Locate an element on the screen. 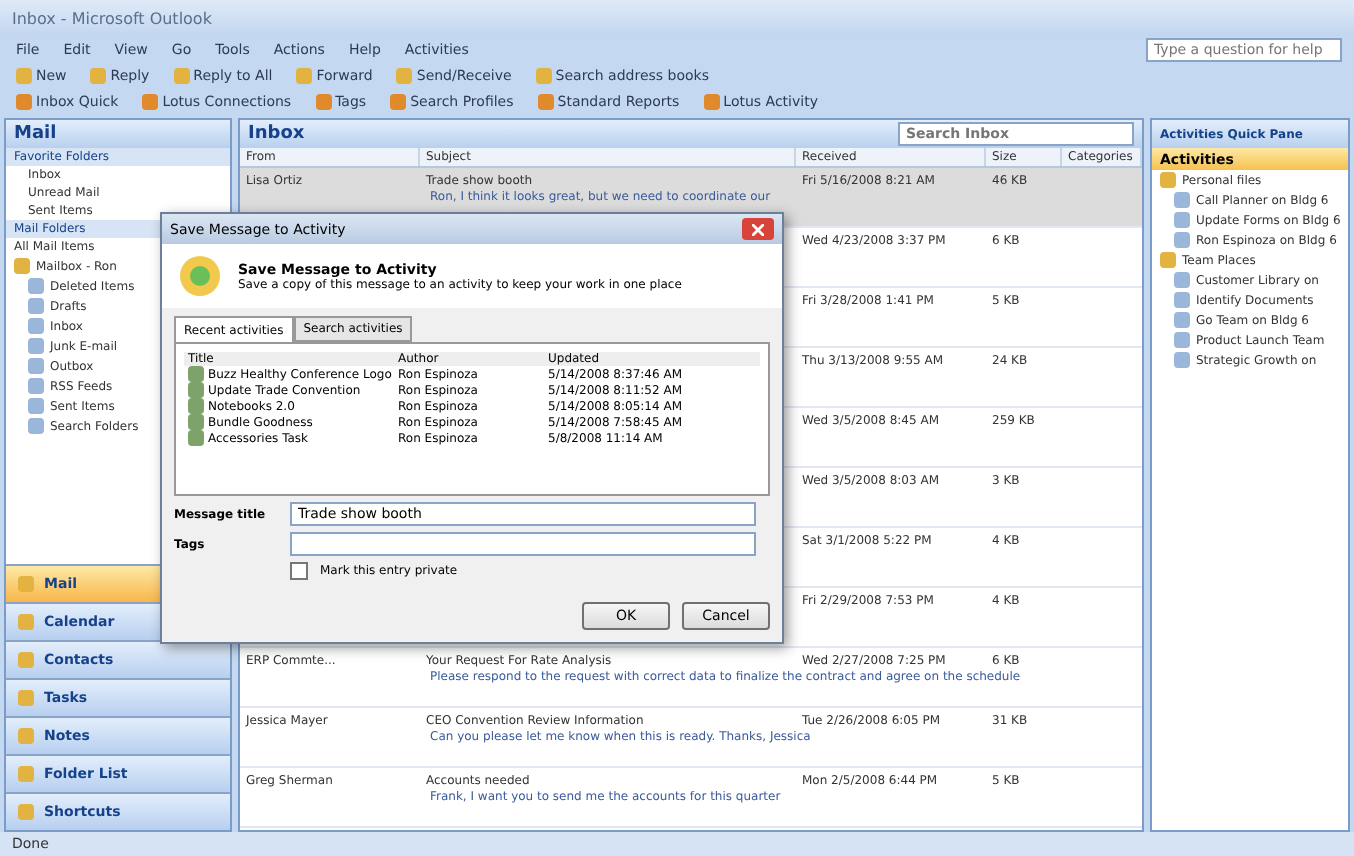 The image size is (1354, 856). close-button is located at coordinates (758, 229).